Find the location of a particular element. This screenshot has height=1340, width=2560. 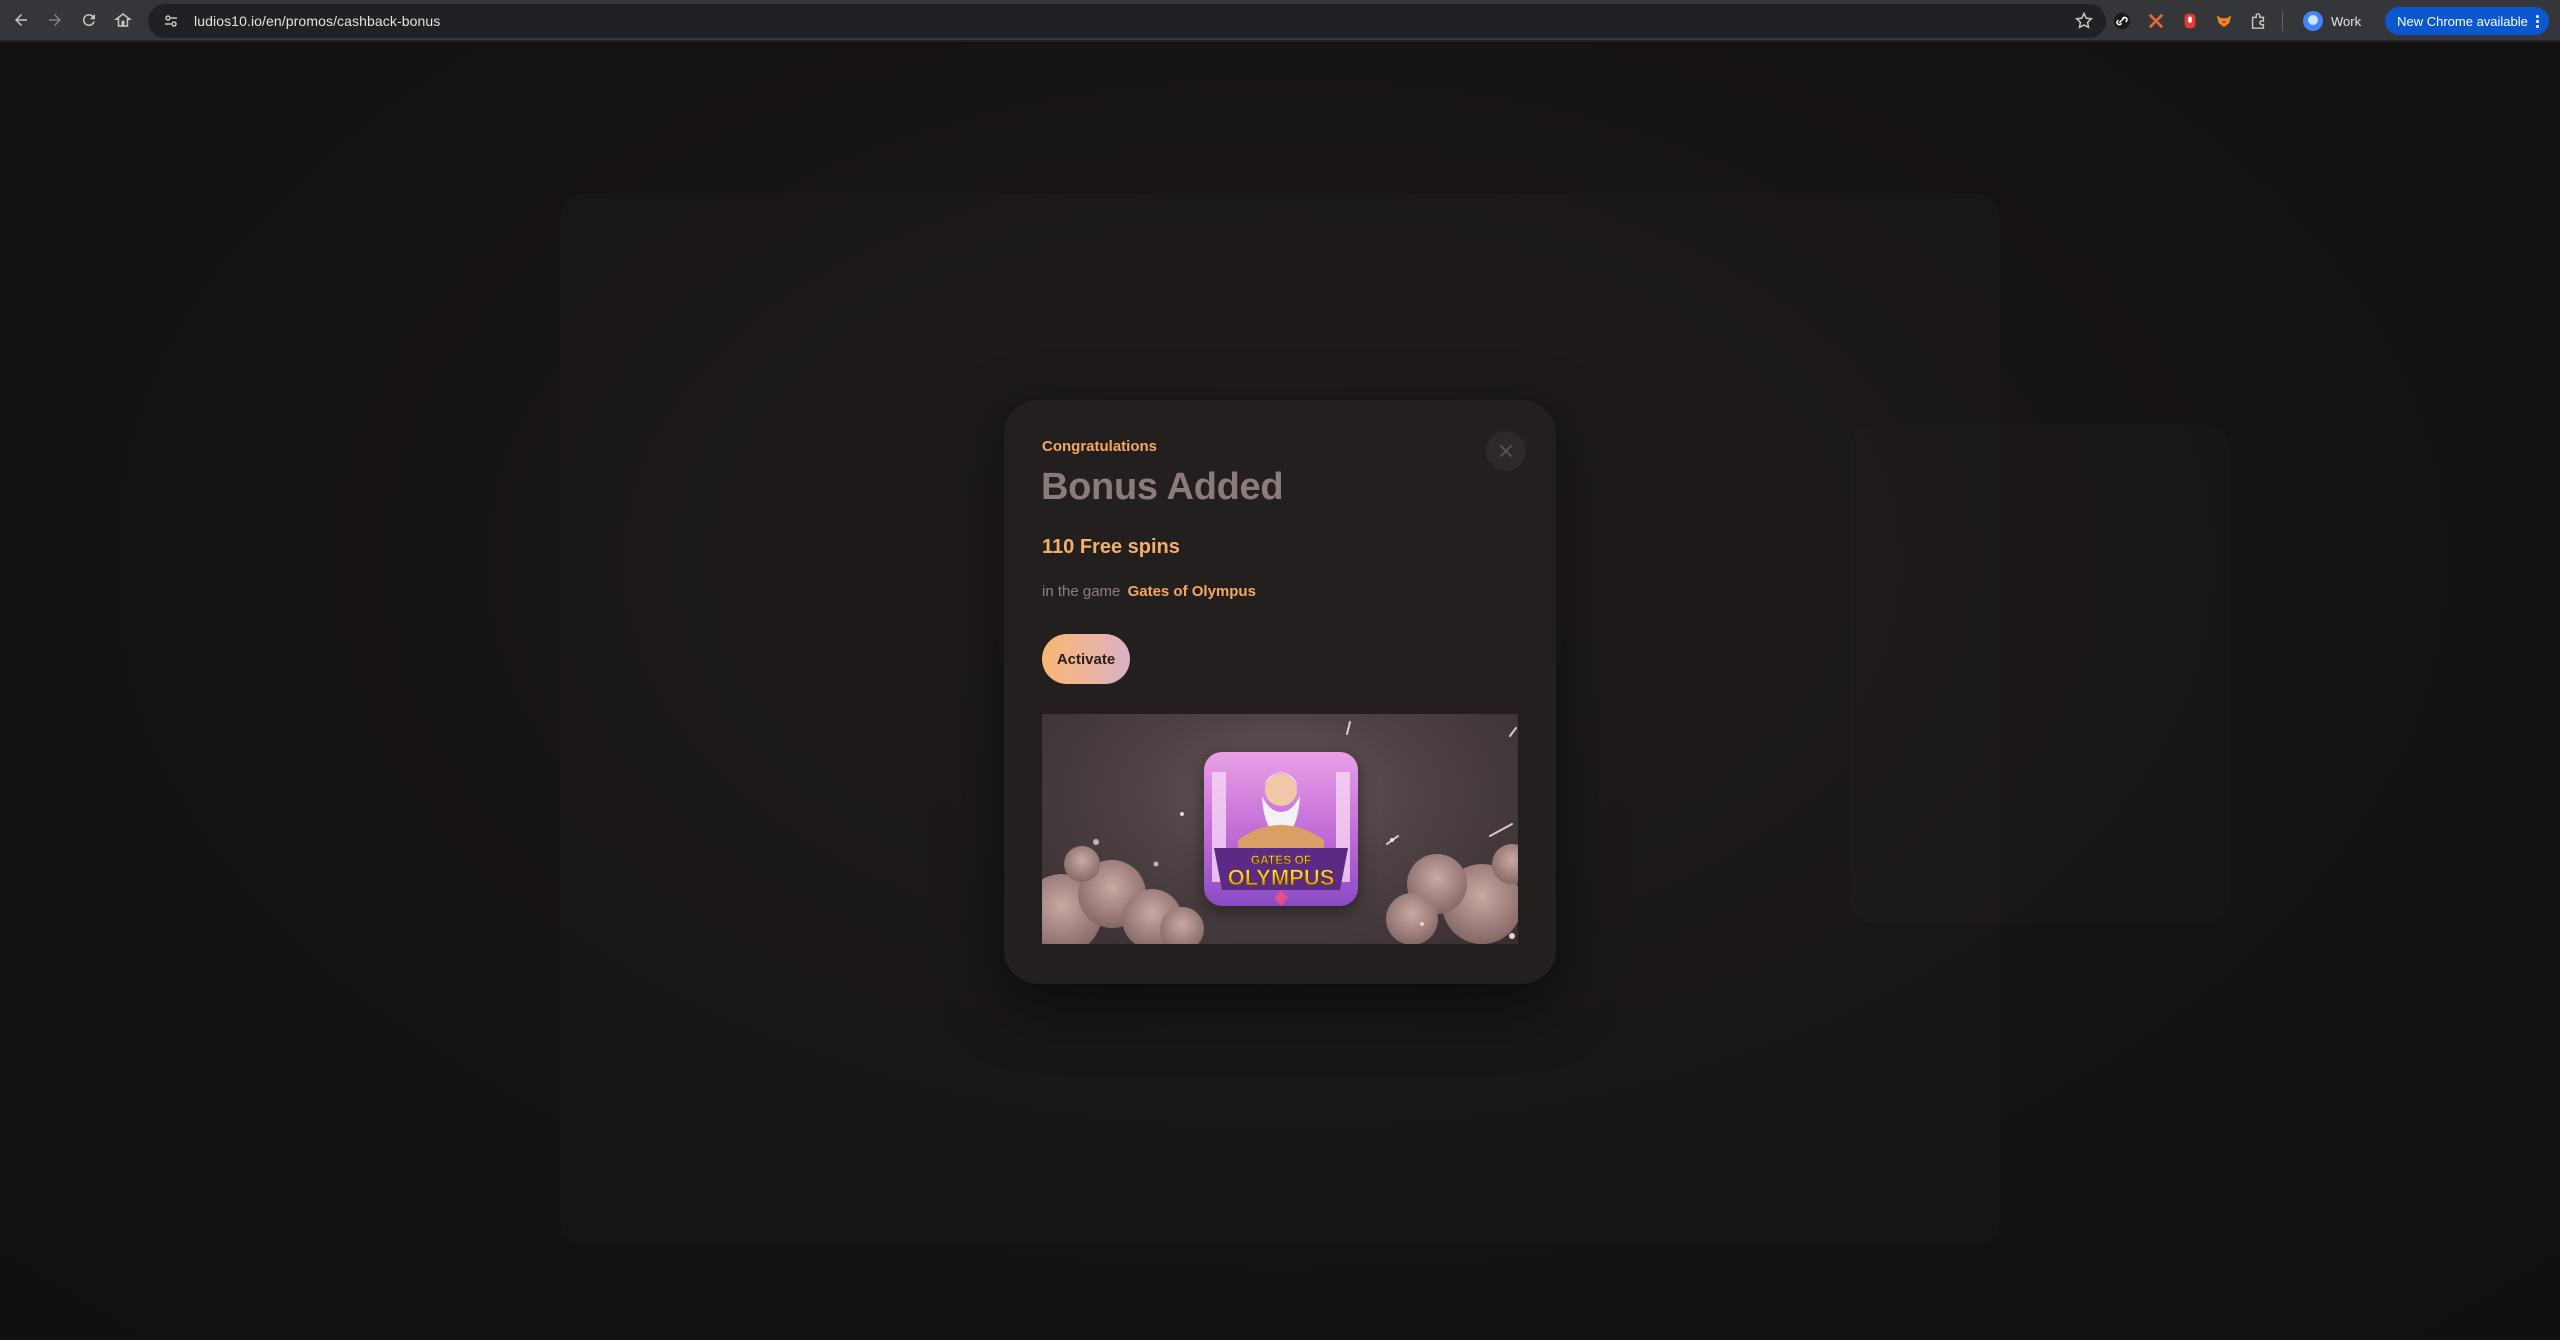

game-banner: GATES OF OLYMPUS is located at coordinates (1280, 829).